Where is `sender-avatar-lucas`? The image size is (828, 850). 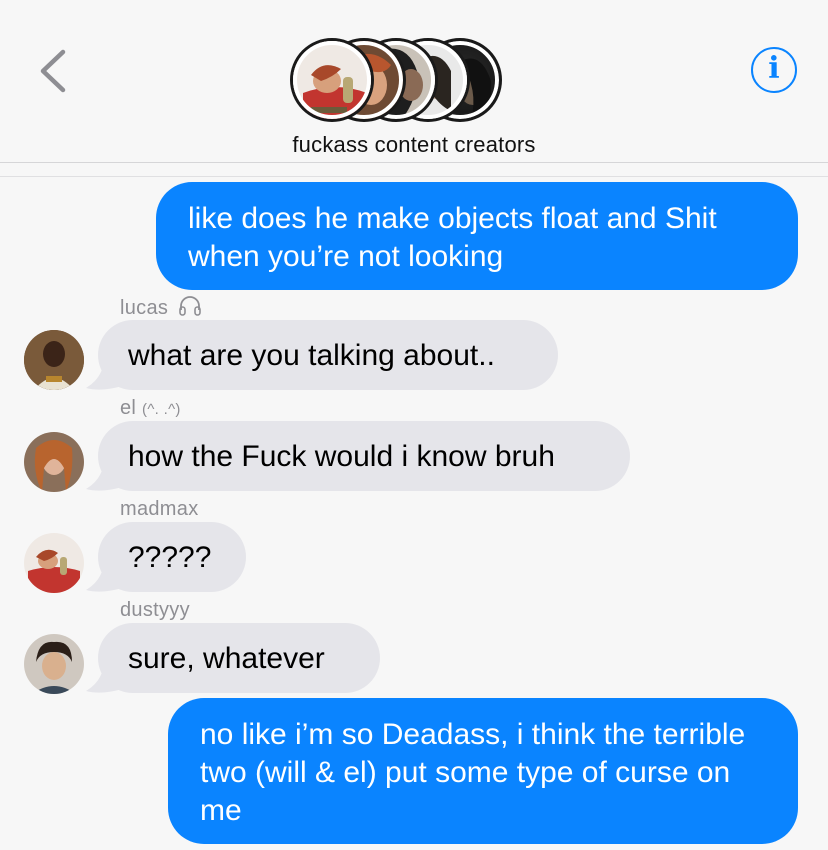 sender-avatar-lucas is located at coordinates (54, 360).